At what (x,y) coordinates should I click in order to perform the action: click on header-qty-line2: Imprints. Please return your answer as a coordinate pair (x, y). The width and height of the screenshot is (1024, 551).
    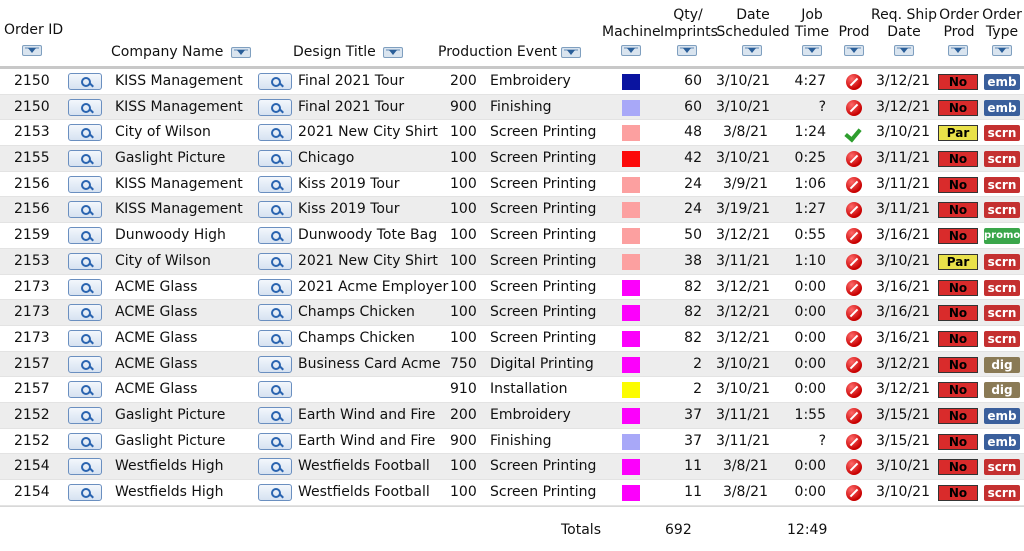
    Looking at the image, I should click on (689, 32).